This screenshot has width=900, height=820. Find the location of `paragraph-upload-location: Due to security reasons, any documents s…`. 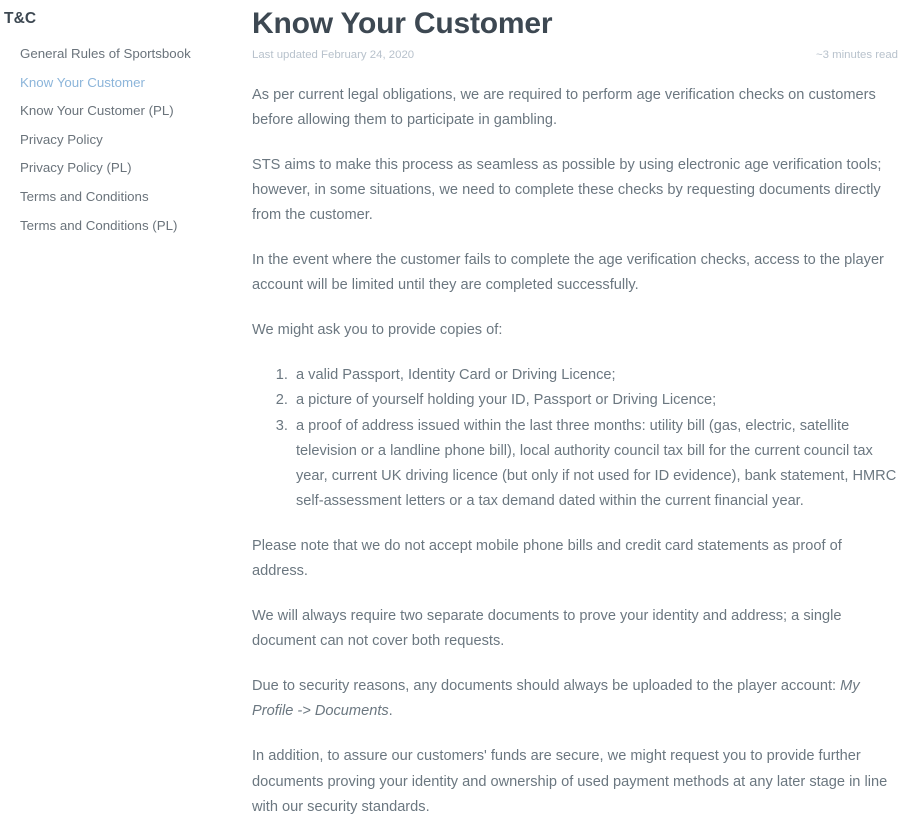

paragraph-upload-location: Due to security reasons, any documents s… is located at coordinates (576, 699).